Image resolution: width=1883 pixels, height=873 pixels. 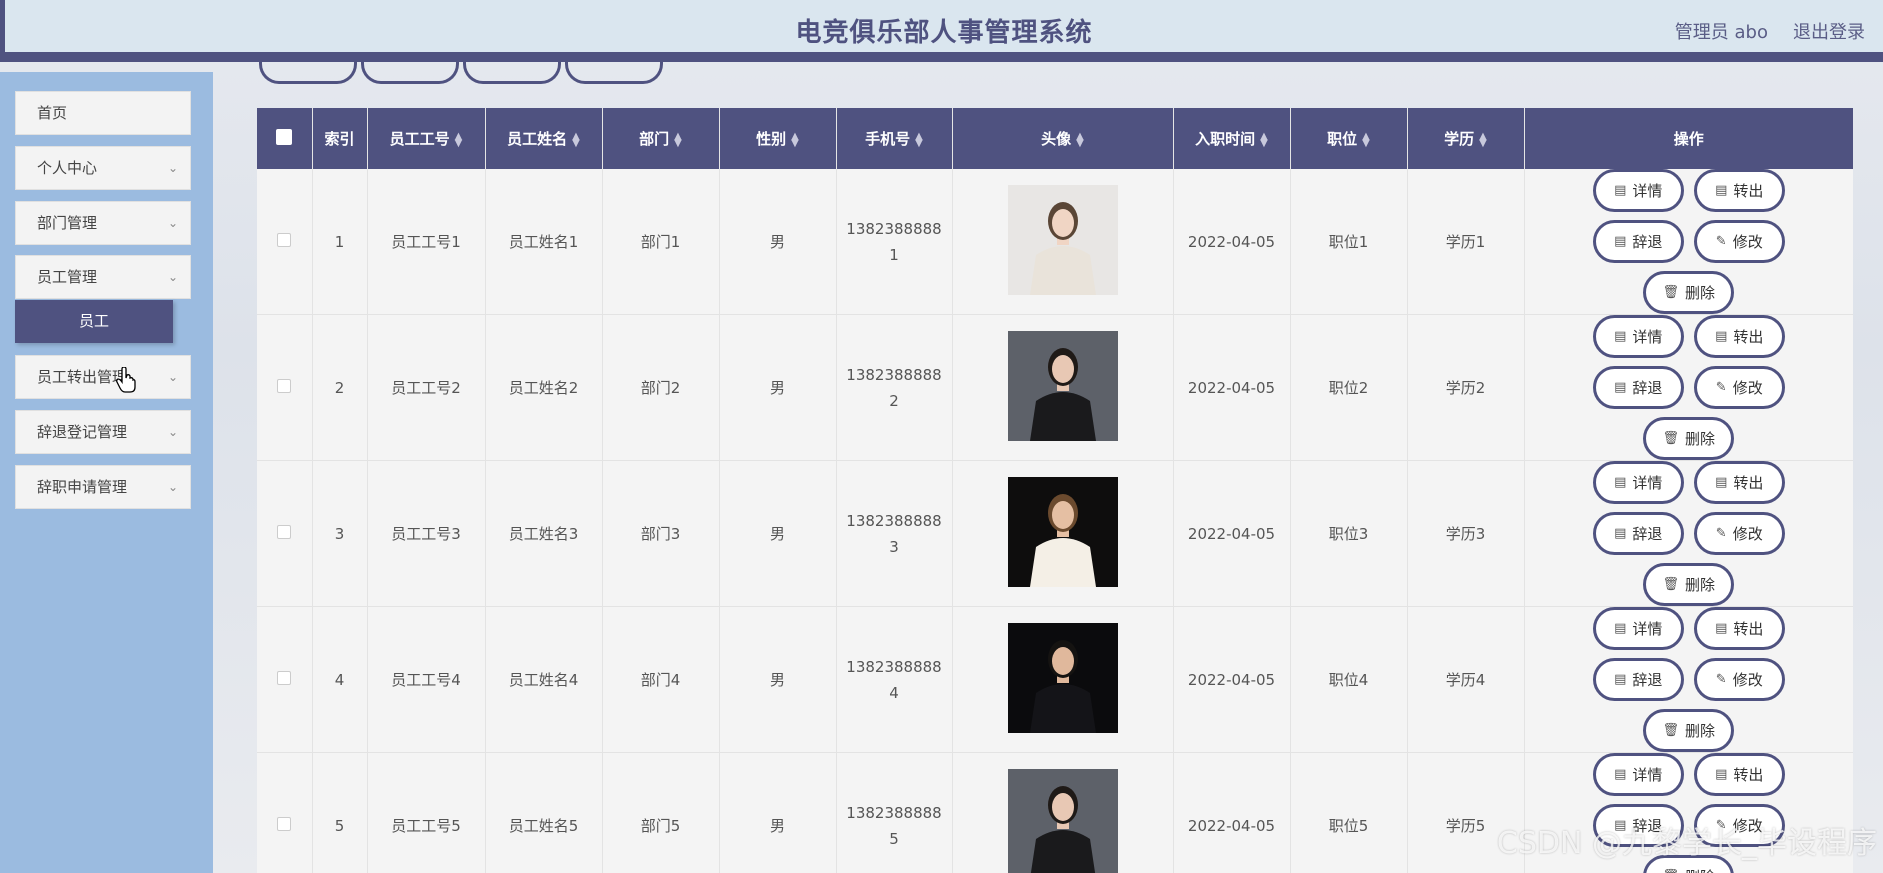 What do you see at coordinates (894, 812) in the screenshot?
I see `cell-phone: 1382388888 5` at bounding box center [894, 812].